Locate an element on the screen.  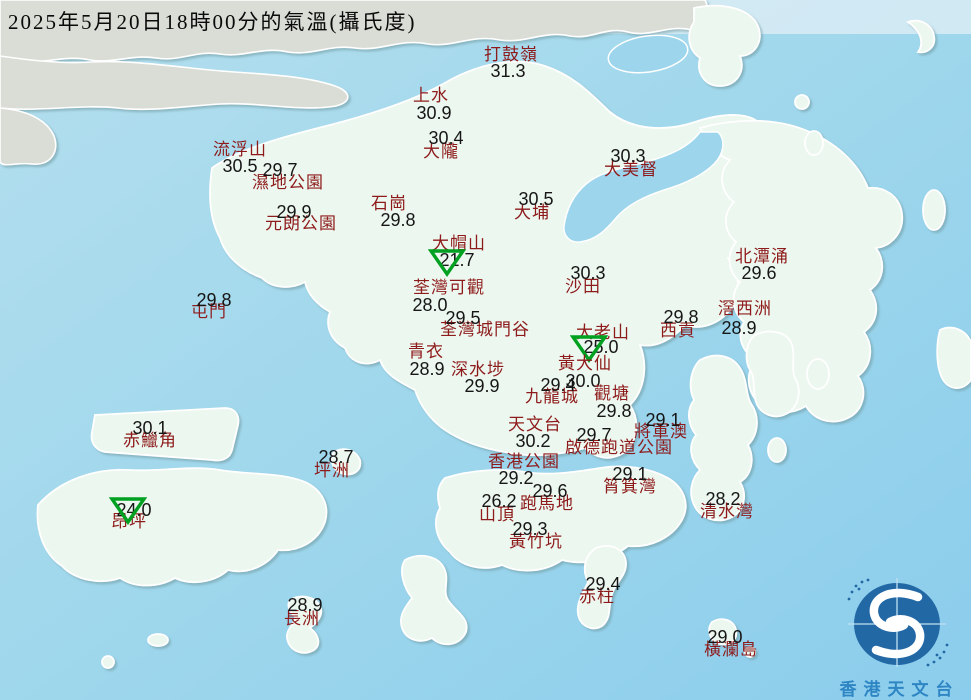
station-temperature-value: 30.2 is located at coordinates (533, 441).